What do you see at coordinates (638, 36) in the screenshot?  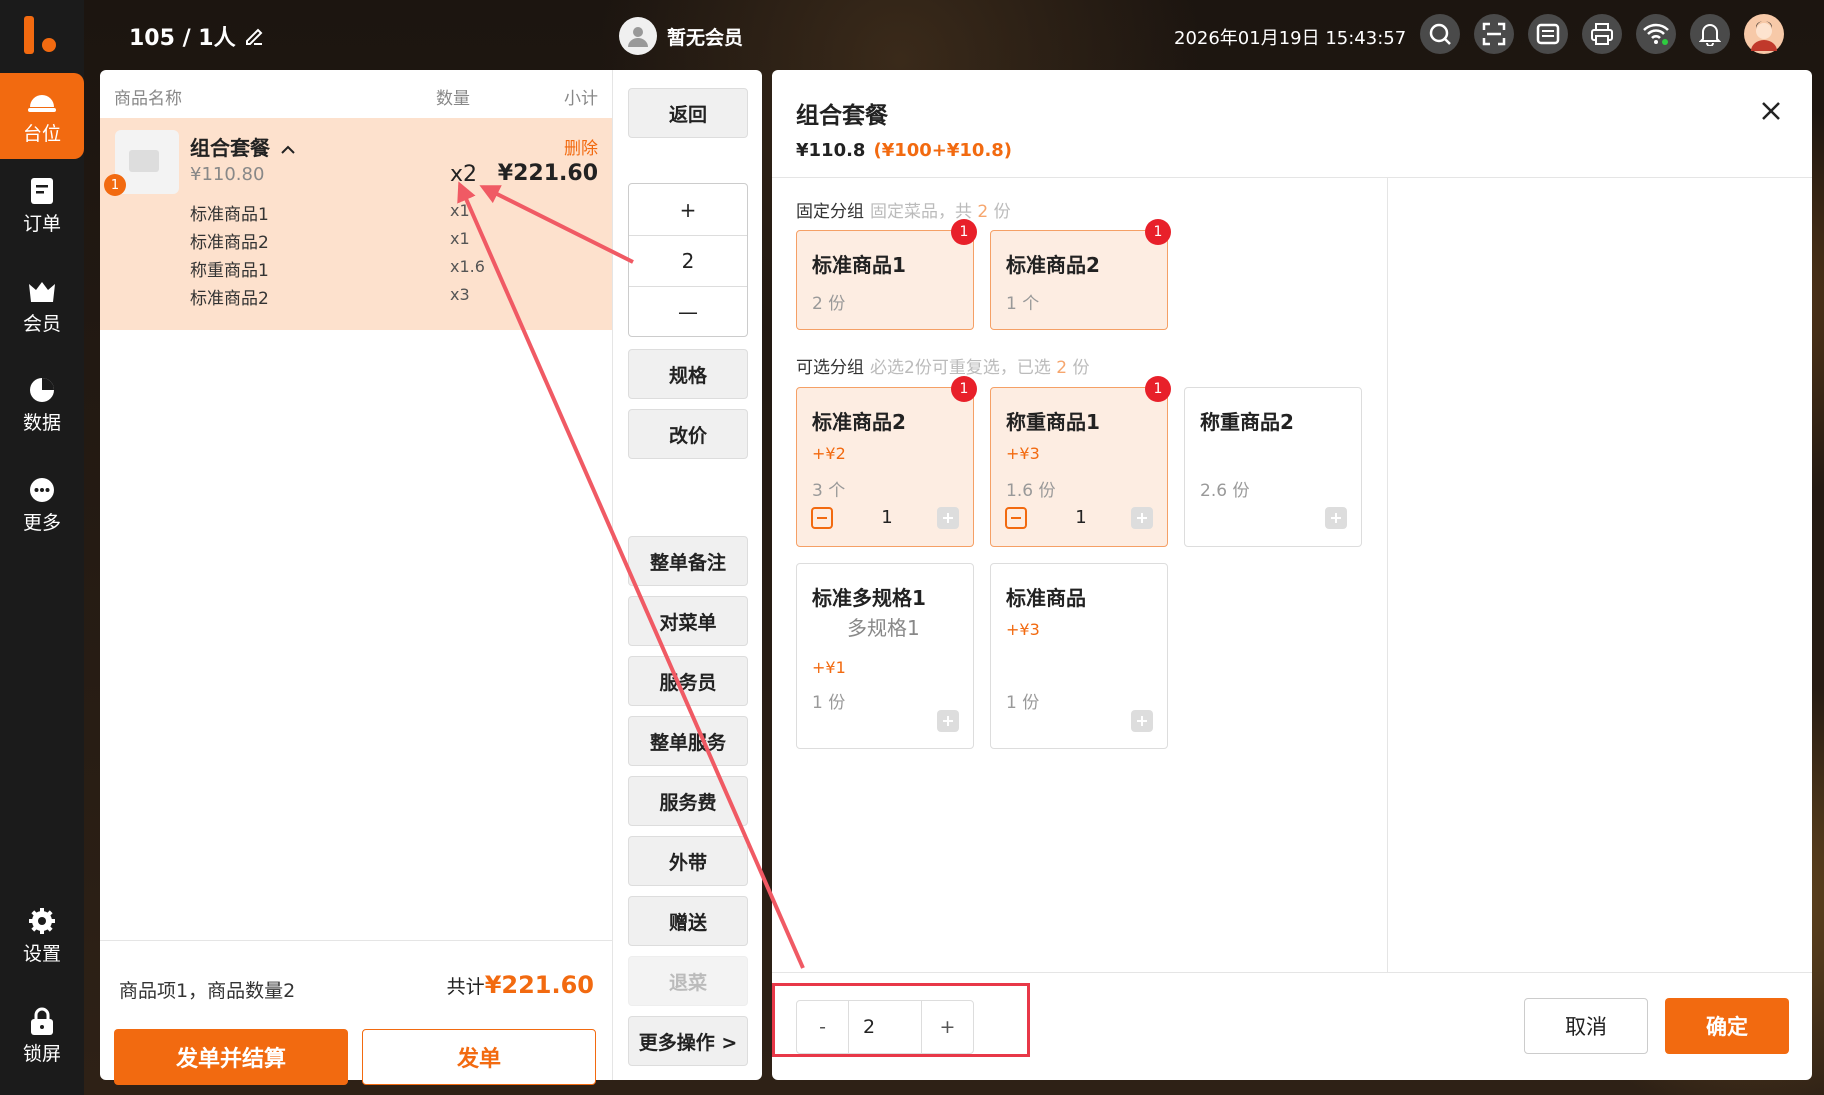 I see `member-avatar-icon` at bounding box center [638, 36].